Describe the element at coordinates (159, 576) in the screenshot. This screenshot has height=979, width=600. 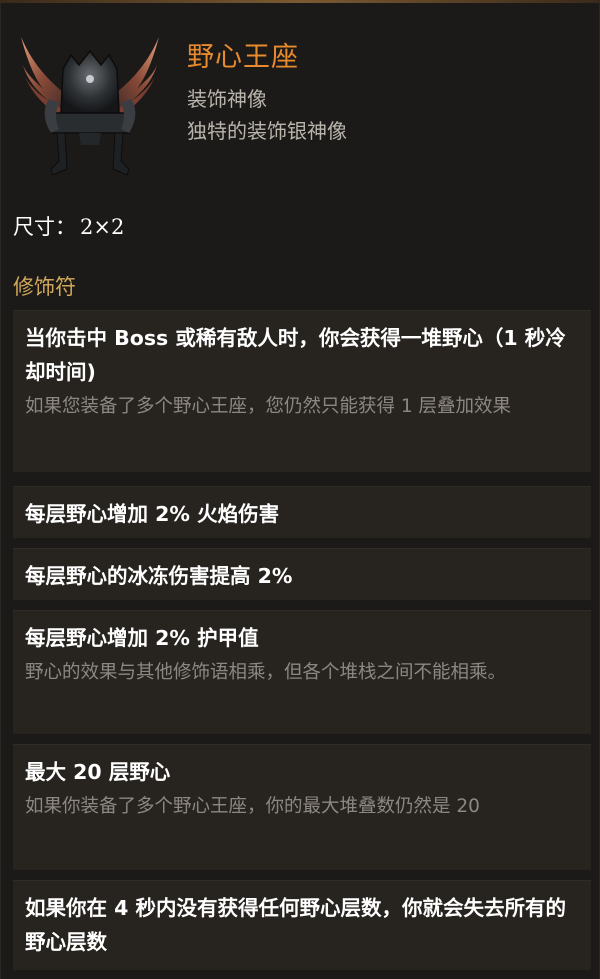
I see `affix-main-text: 每层野心的冰冻伤害提高 2%` at that location.